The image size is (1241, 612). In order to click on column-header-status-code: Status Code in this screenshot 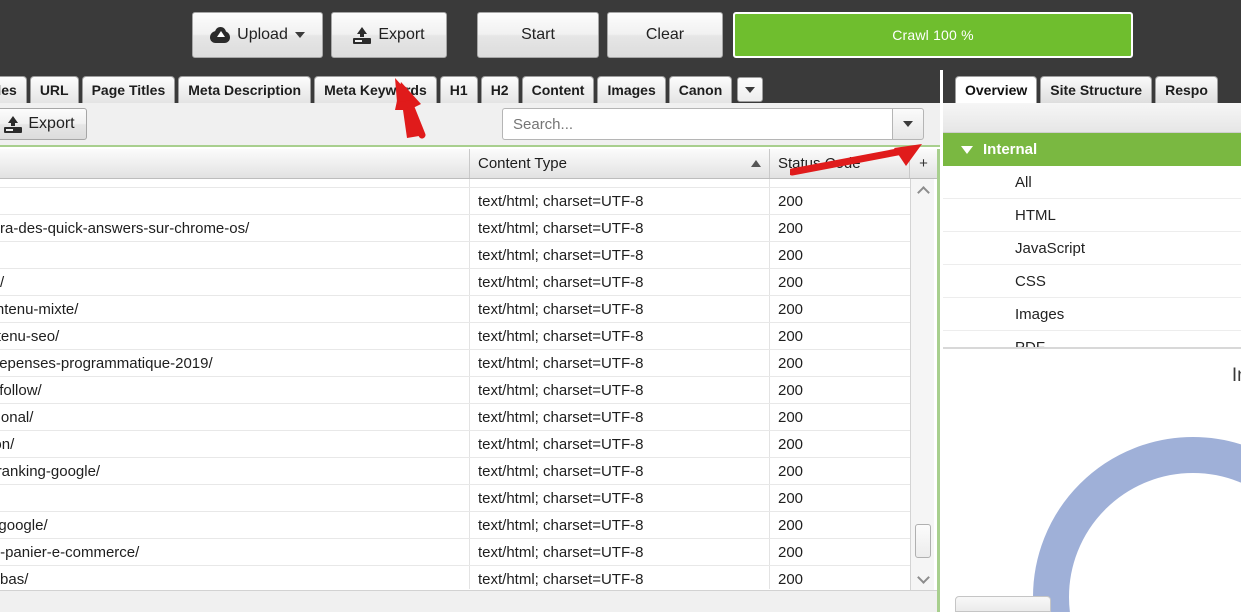, I will do `click(840, 163)`.